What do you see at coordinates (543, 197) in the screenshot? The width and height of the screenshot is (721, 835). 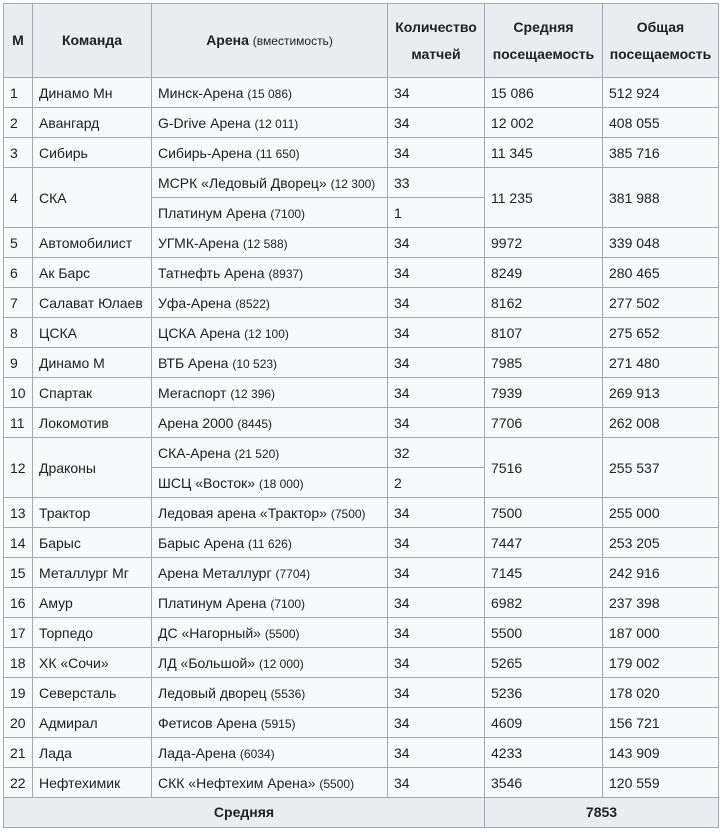 I see `cell-avg: 11 235` at bounding box center [543, 197].